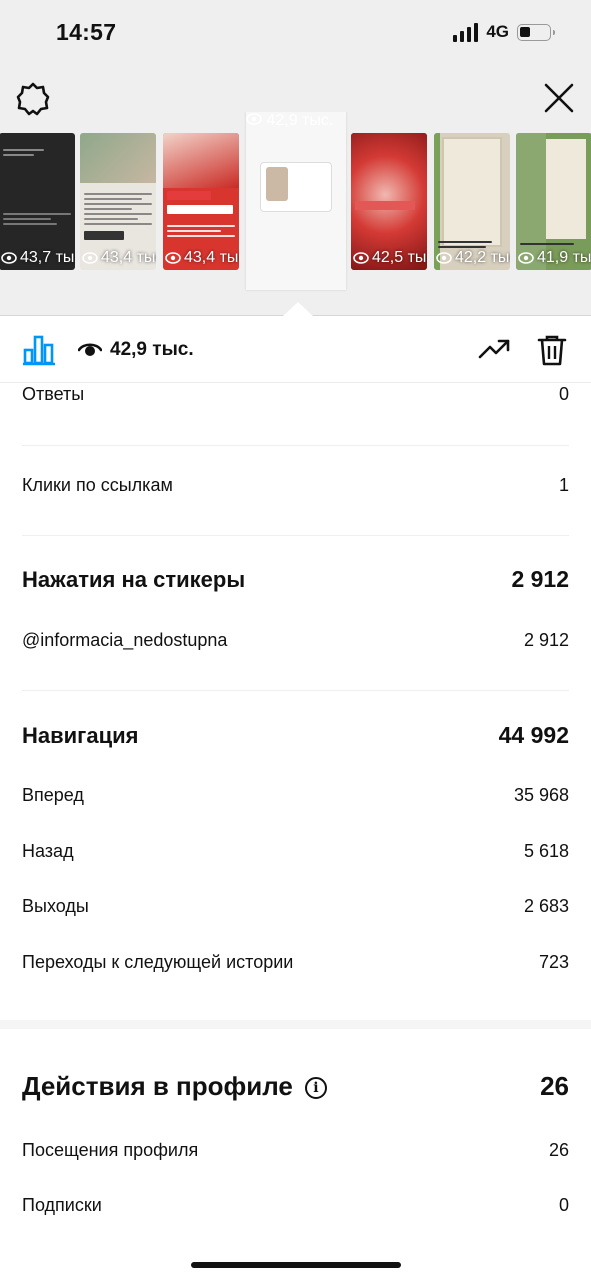 The width and height of the screenshot is (591, 1280). Describe the element at coordinates (472, 201) in the screenshot. I see `story-thumbnail: 42,2 тыс.` at that location.